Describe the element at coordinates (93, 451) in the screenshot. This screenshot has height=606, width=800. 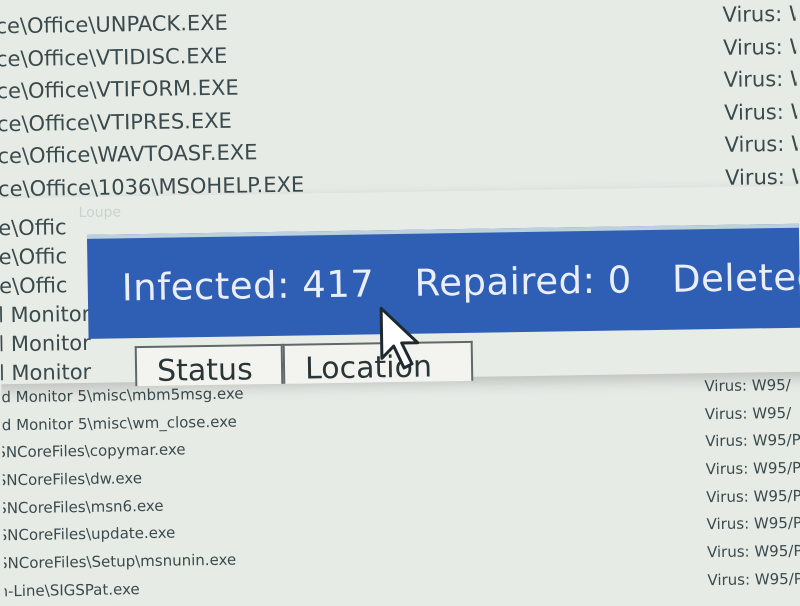
I see `file-path: SNCoreFiles\copymar.exe` at that location.